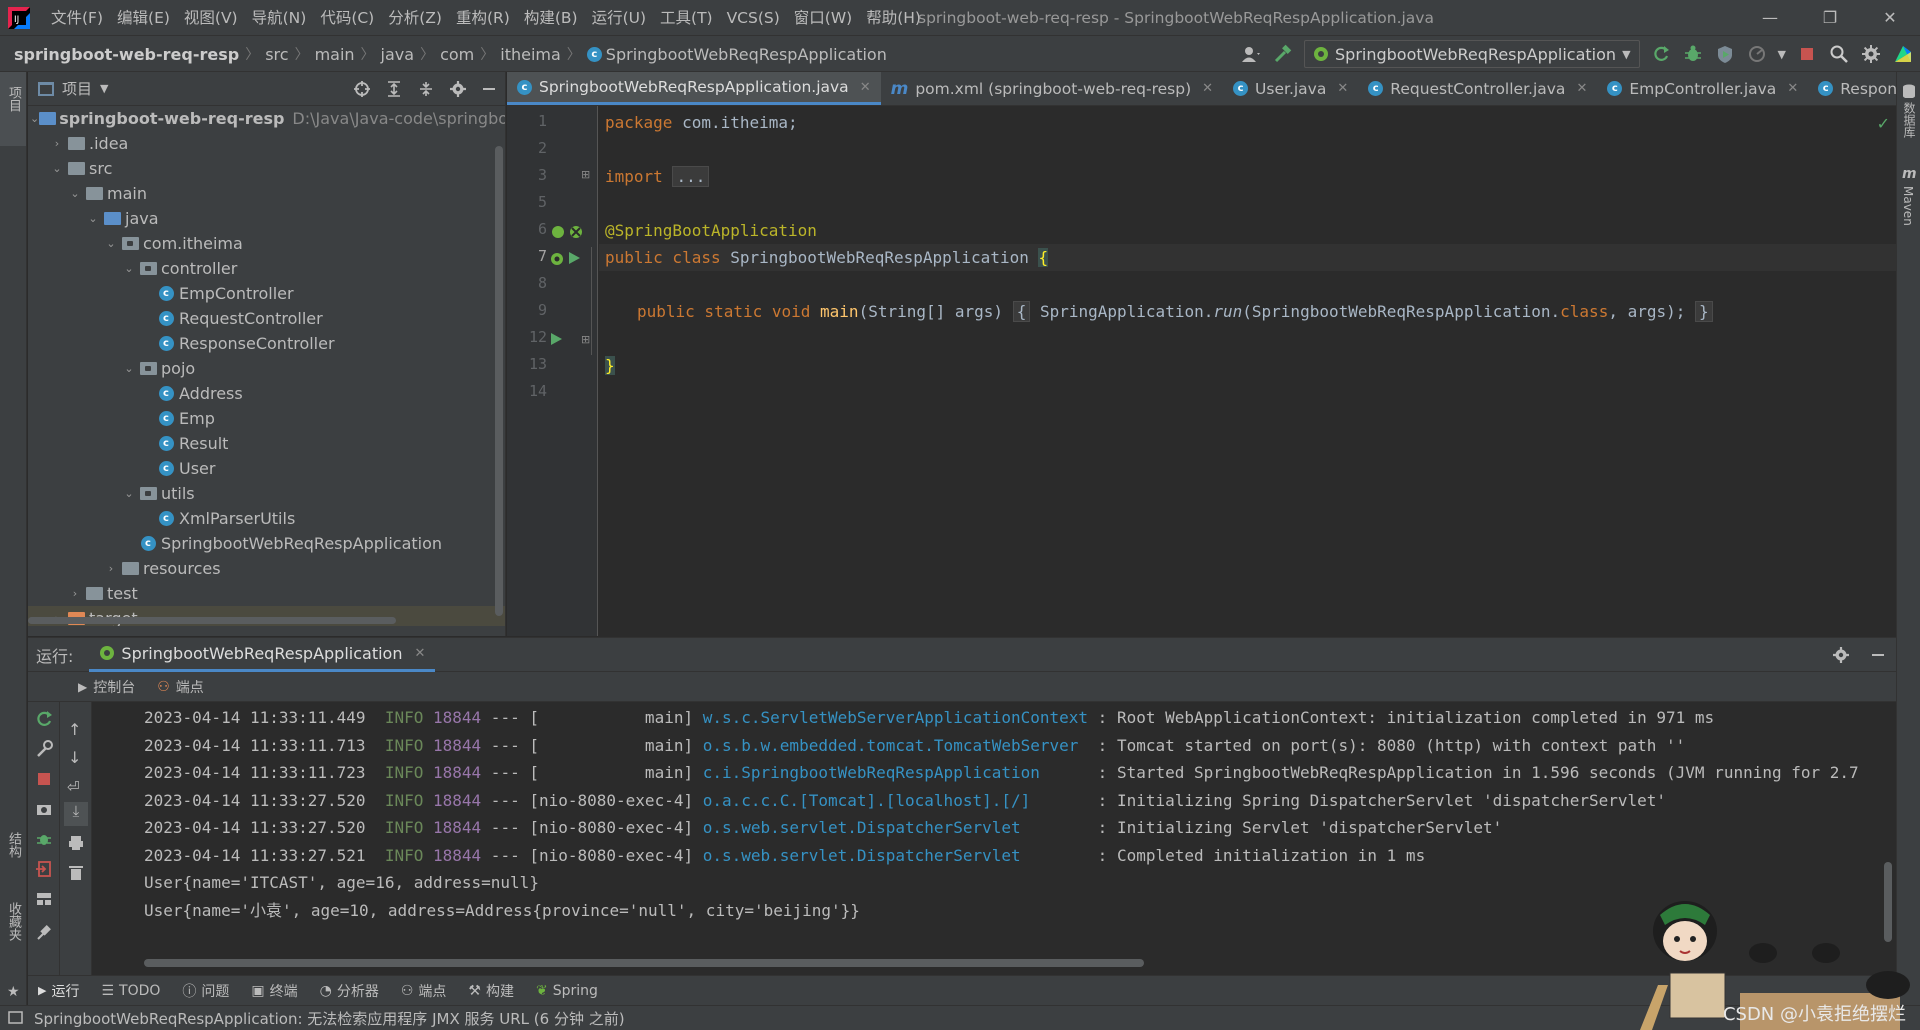  Describe the element at coordinates (644, 963) in the screenshot. I see `console-horizontal-scrollbar` at that location.